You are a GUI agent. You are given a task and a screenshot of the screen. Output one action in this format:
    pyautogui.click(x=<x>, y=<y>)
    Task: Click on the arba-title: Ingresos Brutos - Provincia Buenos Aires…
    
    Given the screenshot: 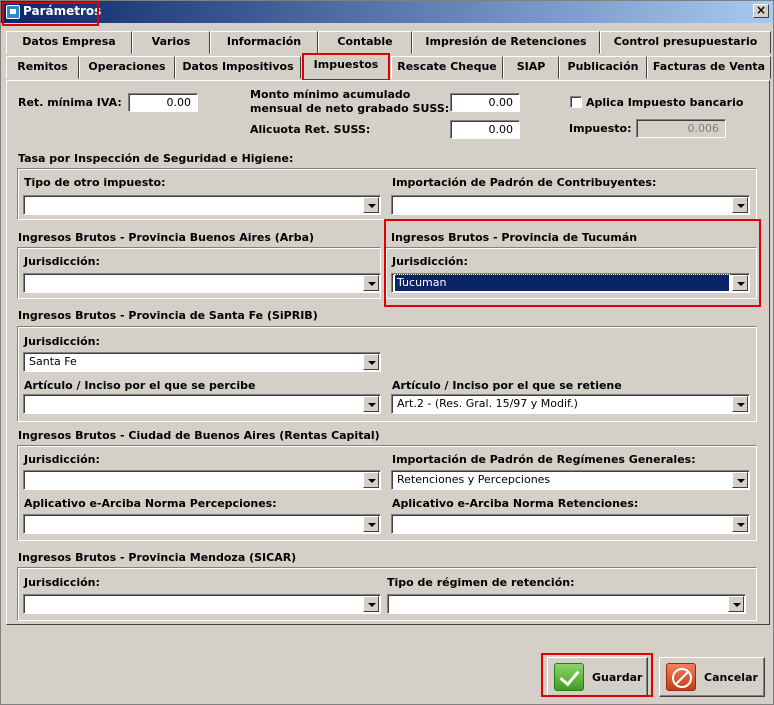 What is the action you would take?
    pyautogui.click(x=166, y=237)
    